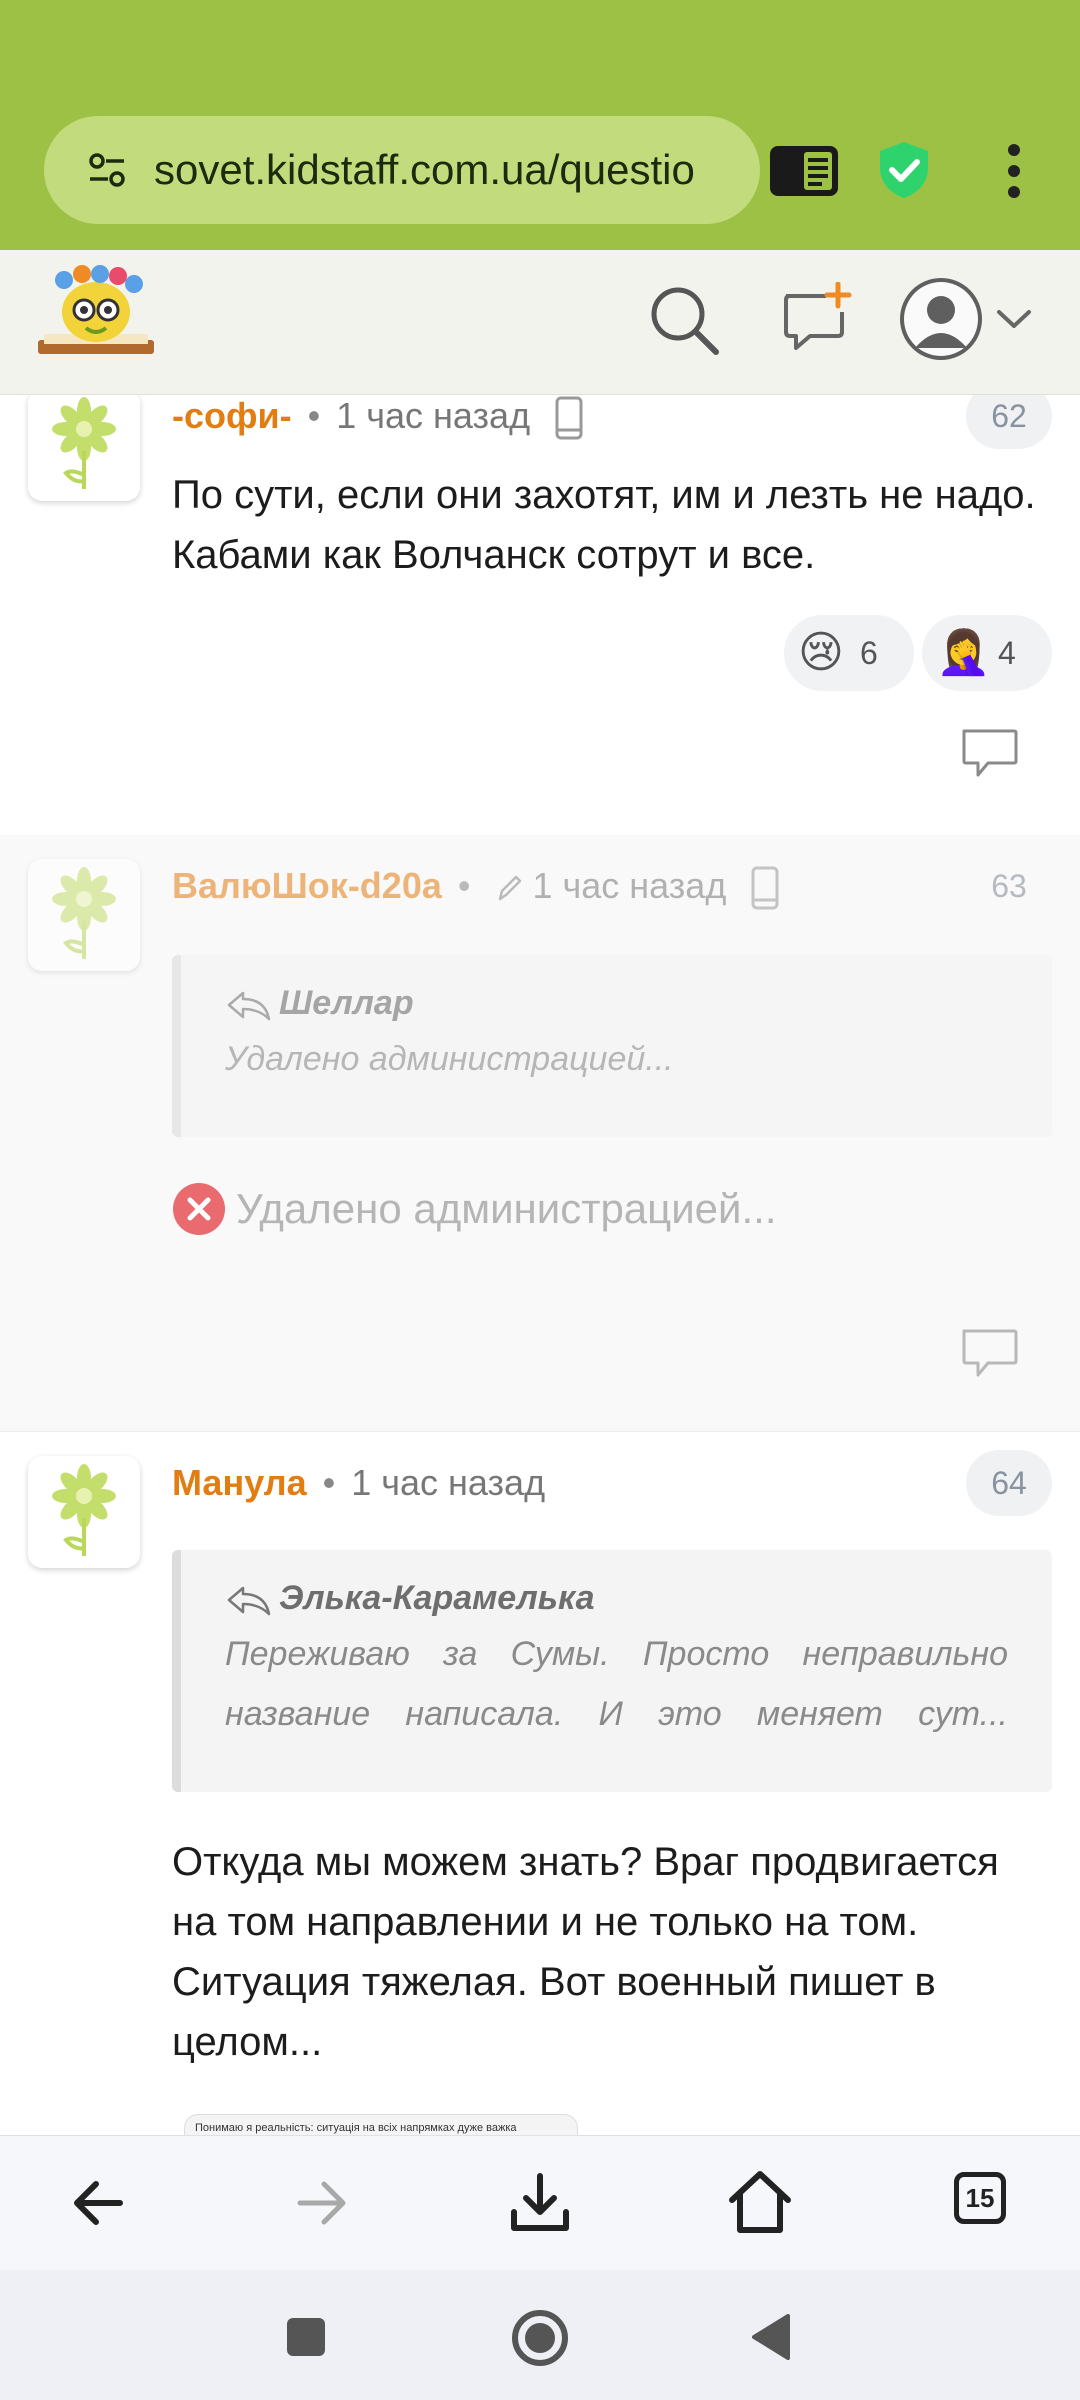 This screenshot has width=1080, height=2400. I want to click on reaction-facepalm: 🤦‍♀️ 4, so click(987, 653).